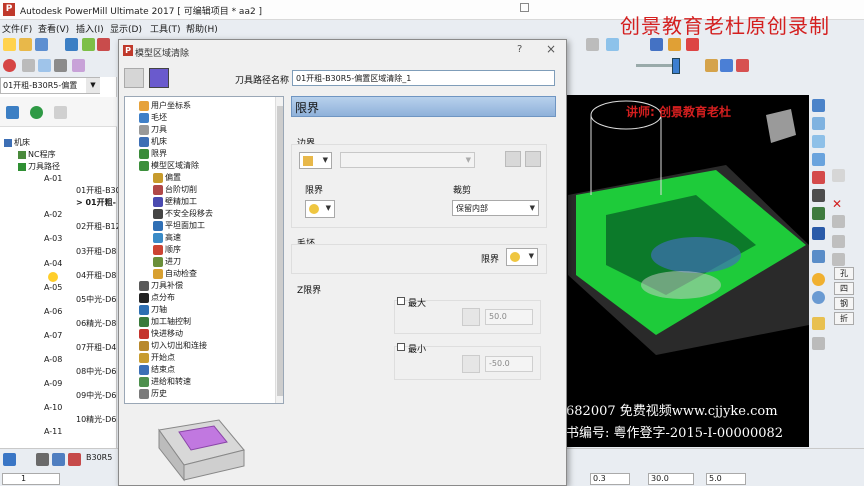 Image resolution: width=864 pixels, height=486 pixels. I want to click on zoom-icon, so click(818, 177).